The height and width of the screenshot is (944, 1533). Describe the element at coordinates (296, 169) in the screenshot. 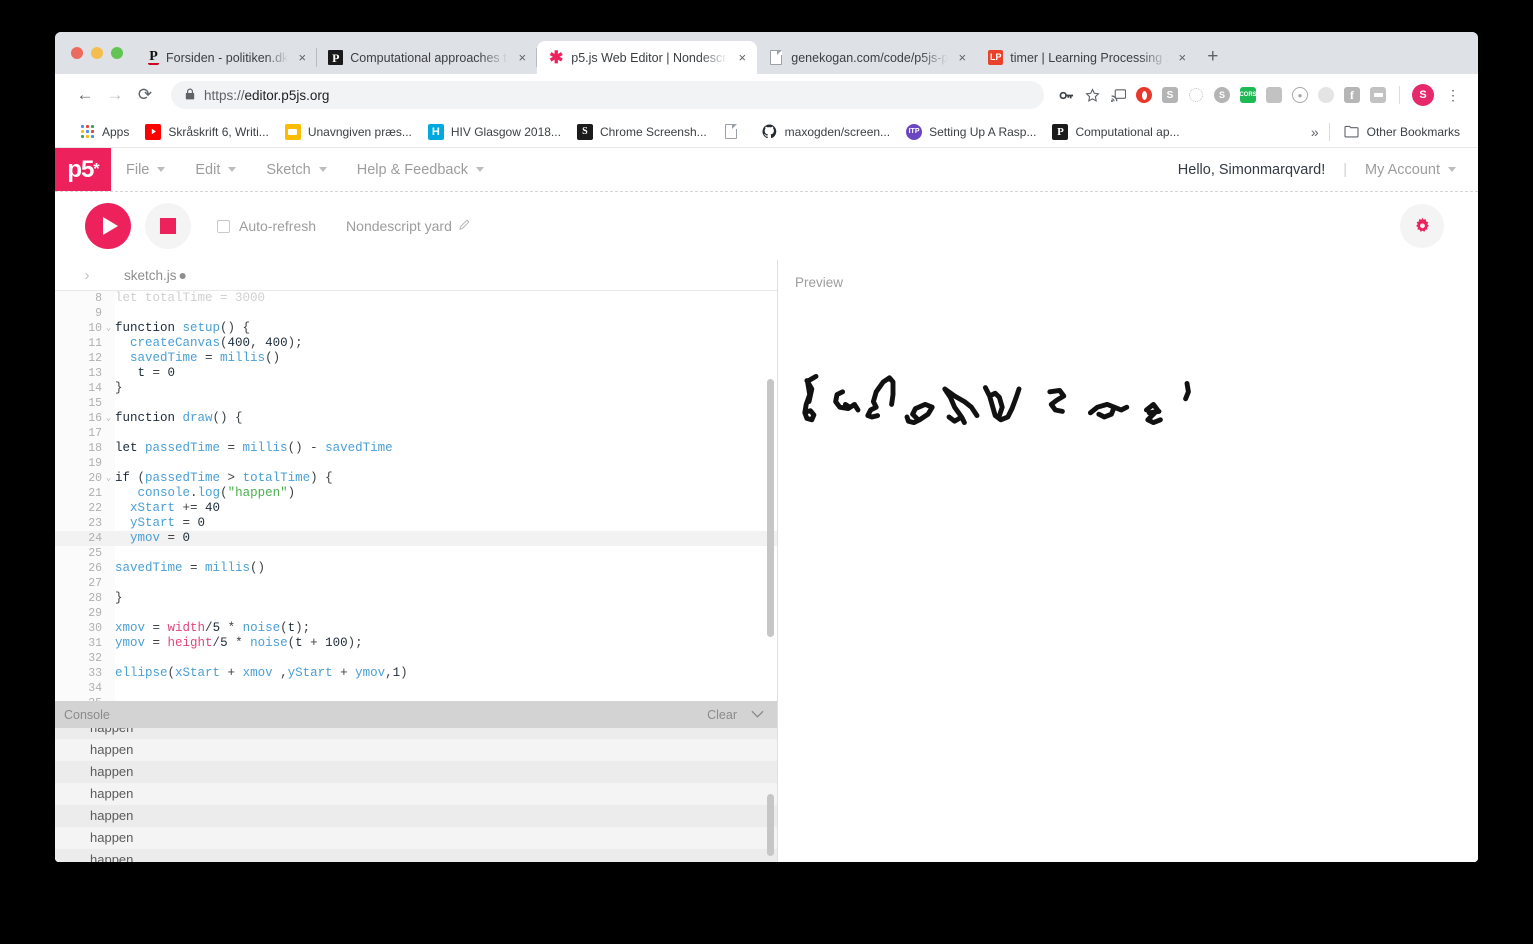

I see `menu-sketch: Sketch` at that location.